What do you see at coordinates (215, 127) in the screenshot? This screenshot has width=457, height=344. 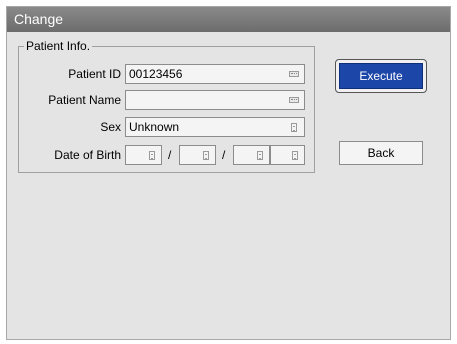 I see `sex-select: Unknown` at bounding box center [215, 127].